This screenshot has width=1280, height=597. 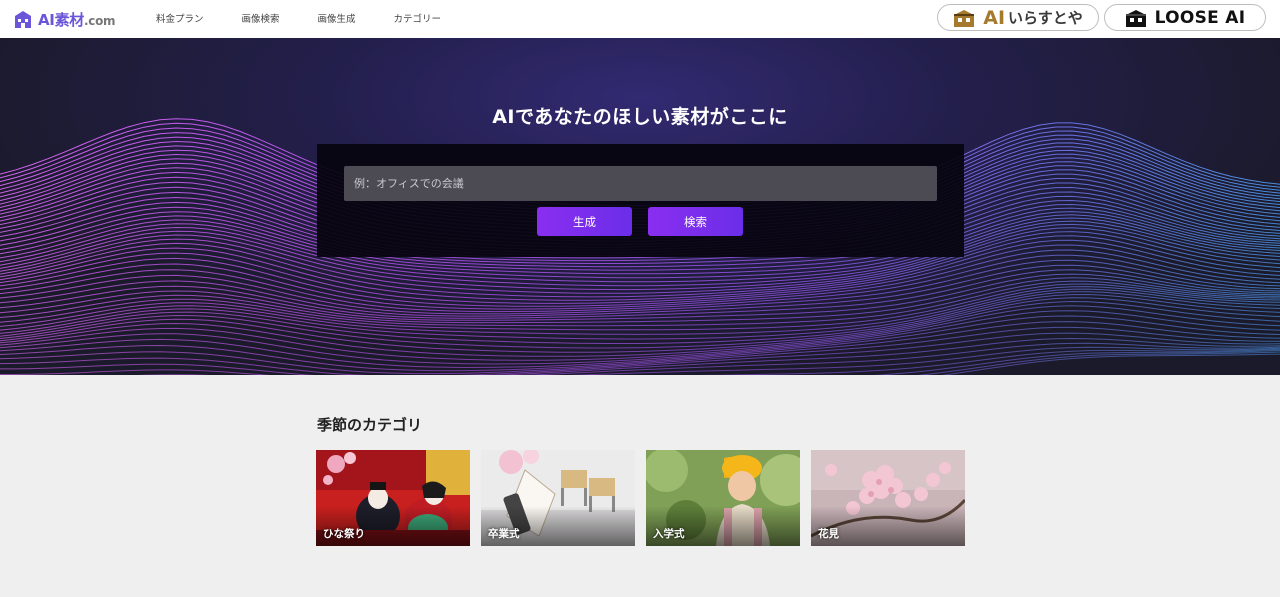 What do you see at coordinates (1045, 18) in the screenshot?
I see `partner1-name: いらすとや` at bounding box center [1045, 18].